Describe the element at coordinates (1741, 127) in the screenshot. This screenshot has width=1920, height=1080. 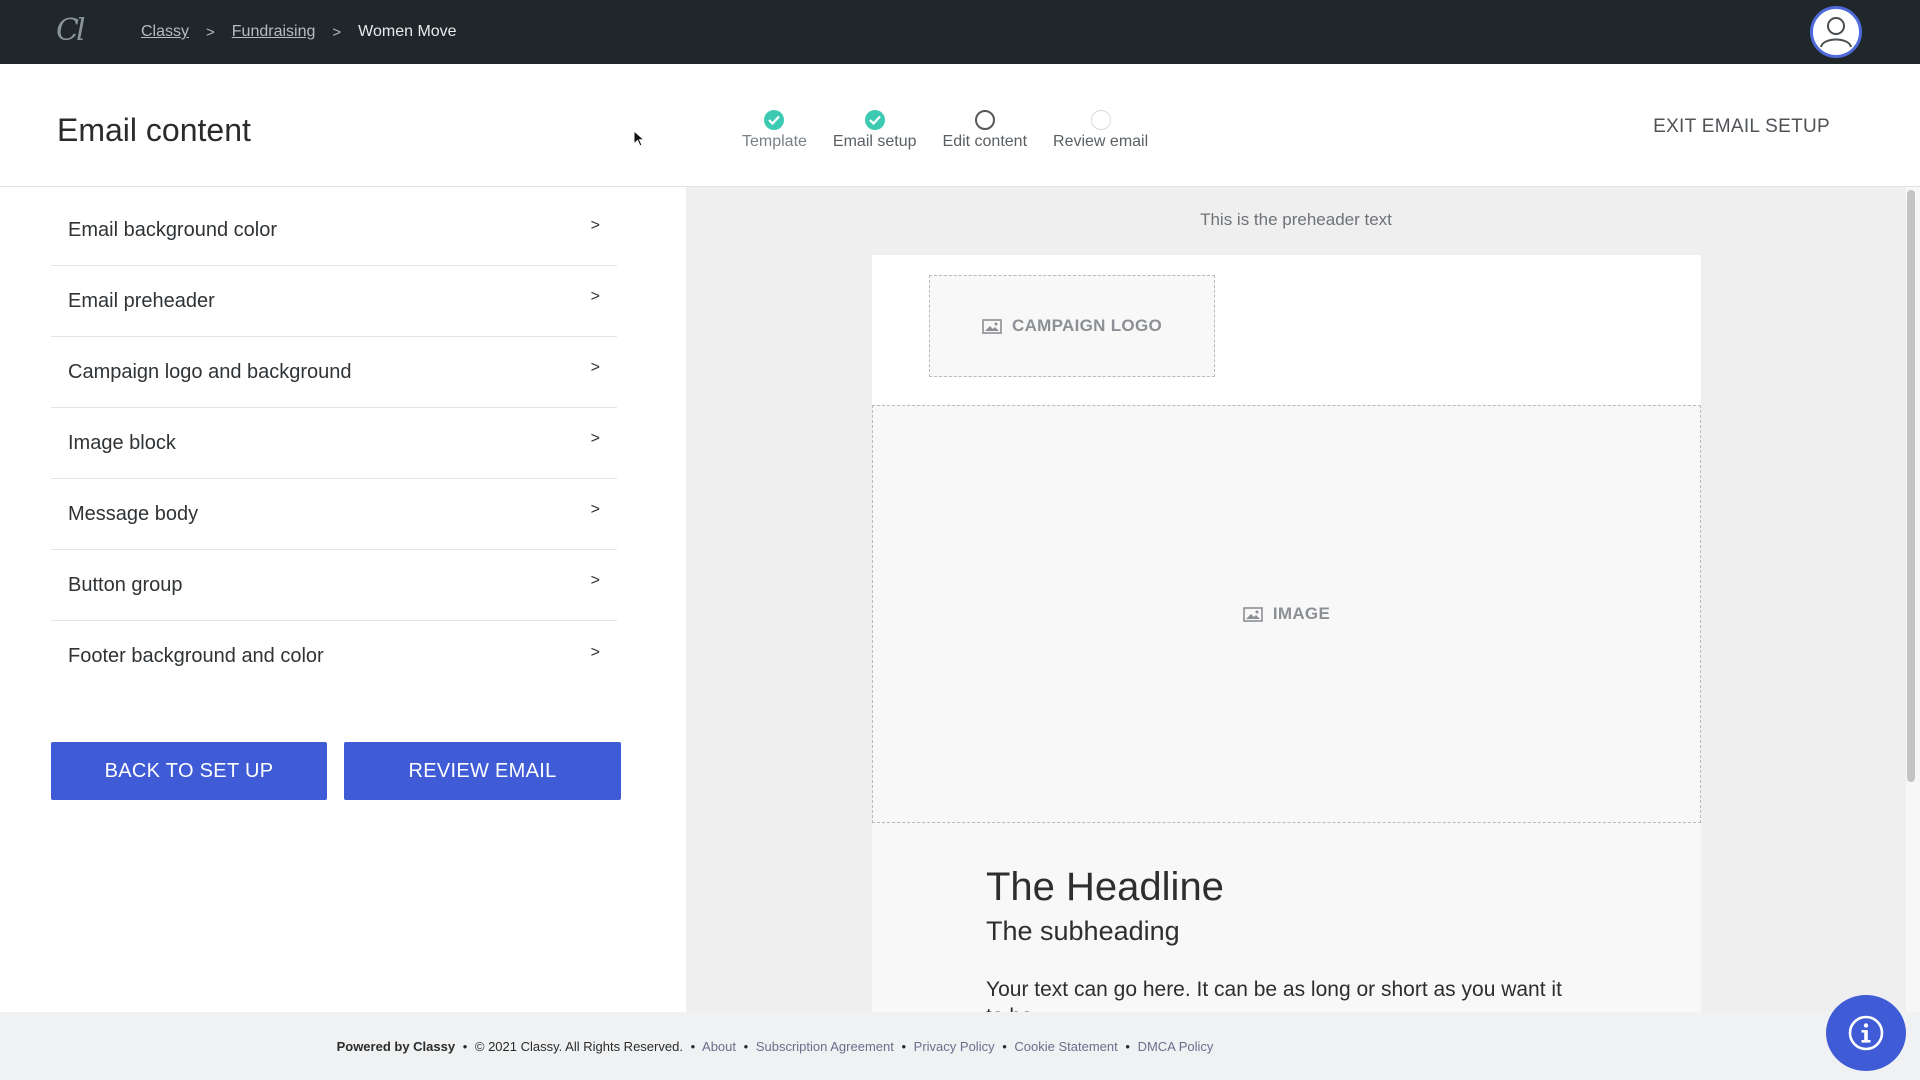
I see `exit-email-setup-link: EXIT EMAIL SETUP` at that location.